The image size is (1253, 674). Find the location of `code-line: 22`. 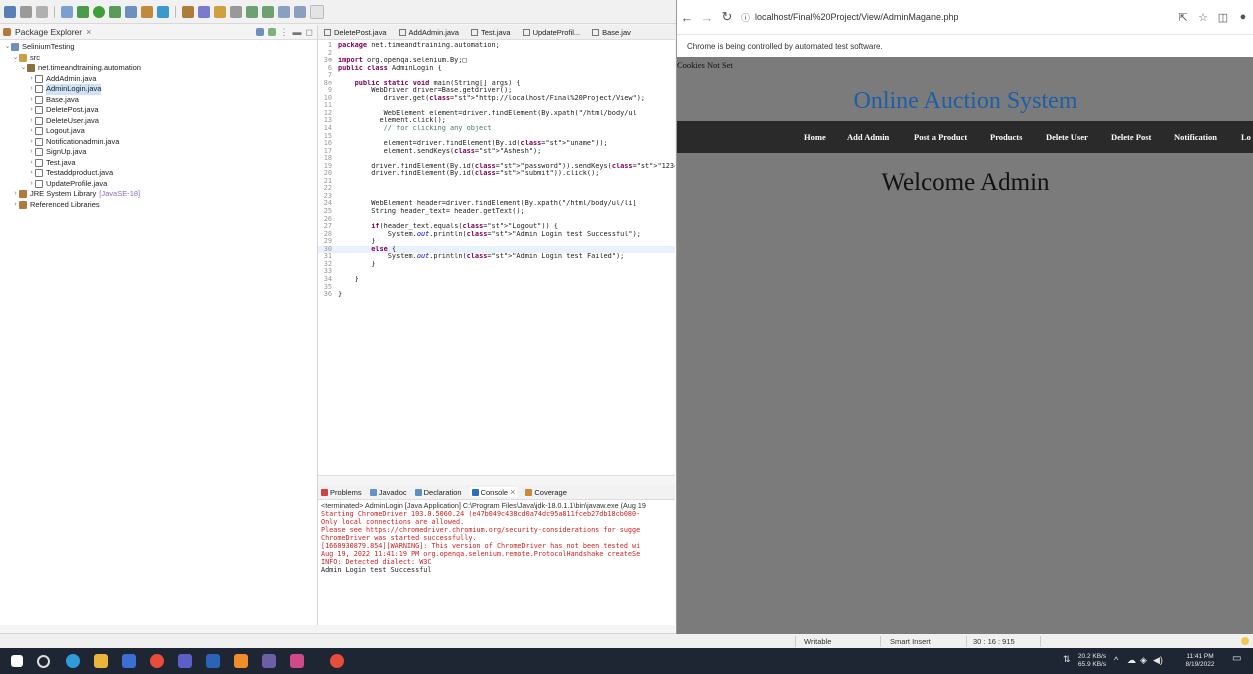

code-line: 22 is located at coordinates (496, 189).